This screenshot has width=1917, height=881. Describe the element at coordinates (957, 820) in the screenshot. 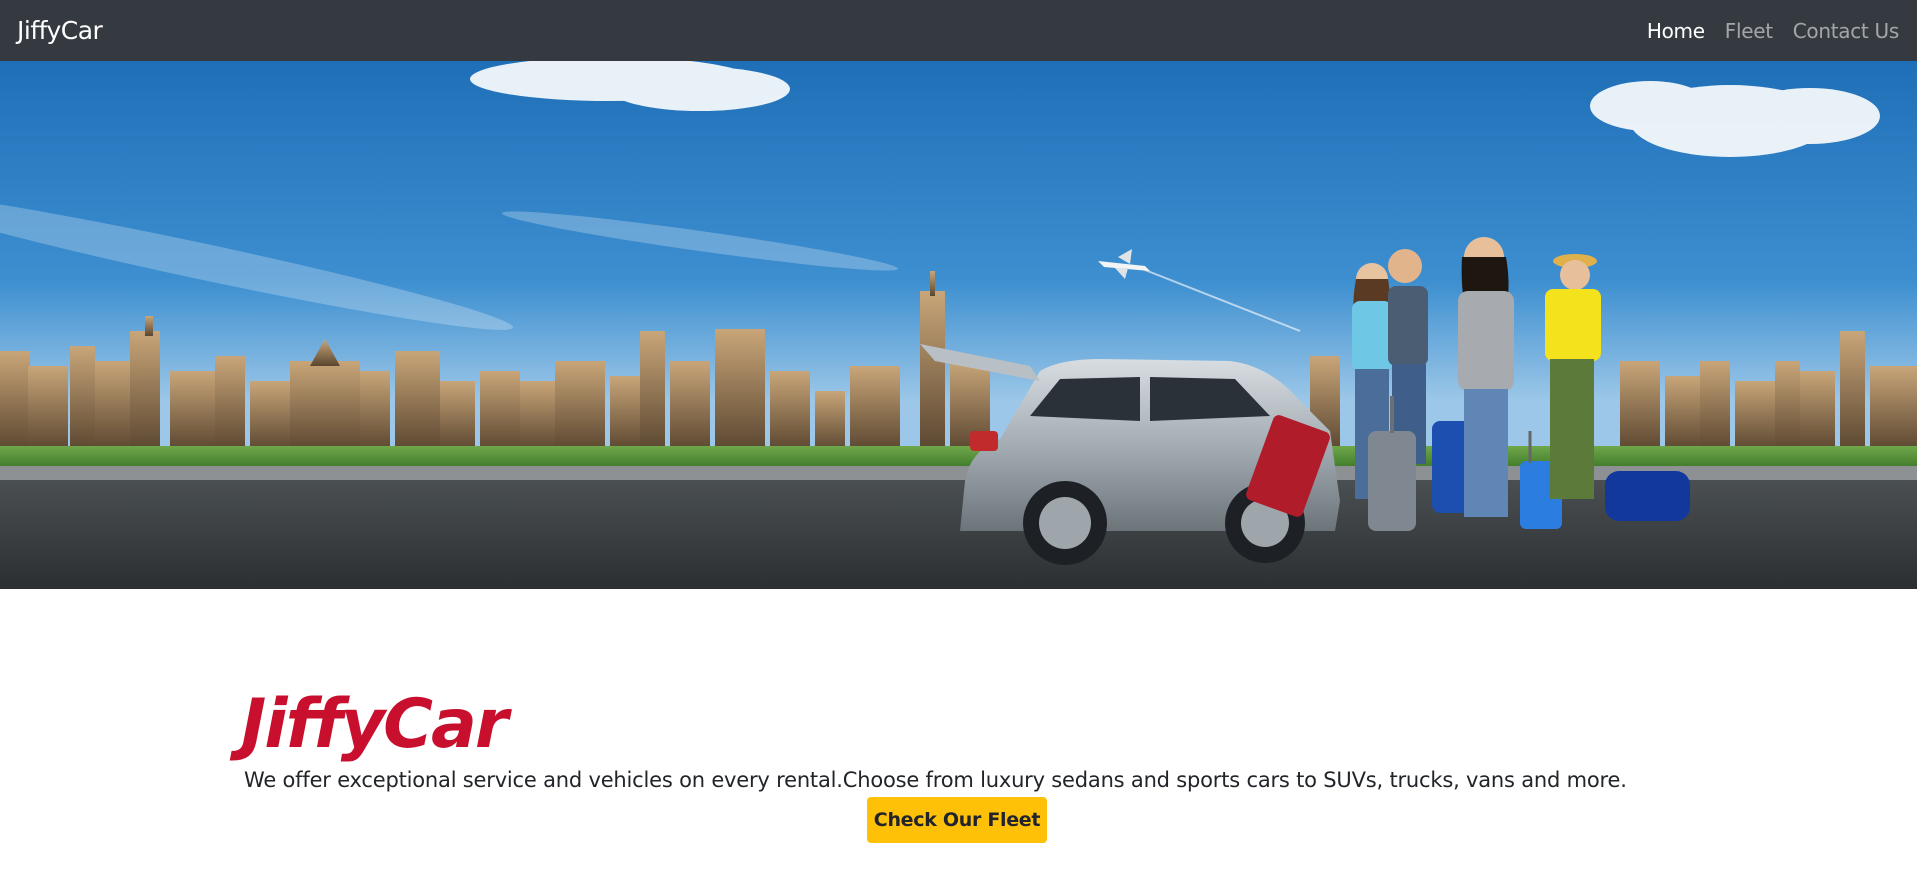

I see `check-our-fleet-button: Check Our Fleet` at that location.